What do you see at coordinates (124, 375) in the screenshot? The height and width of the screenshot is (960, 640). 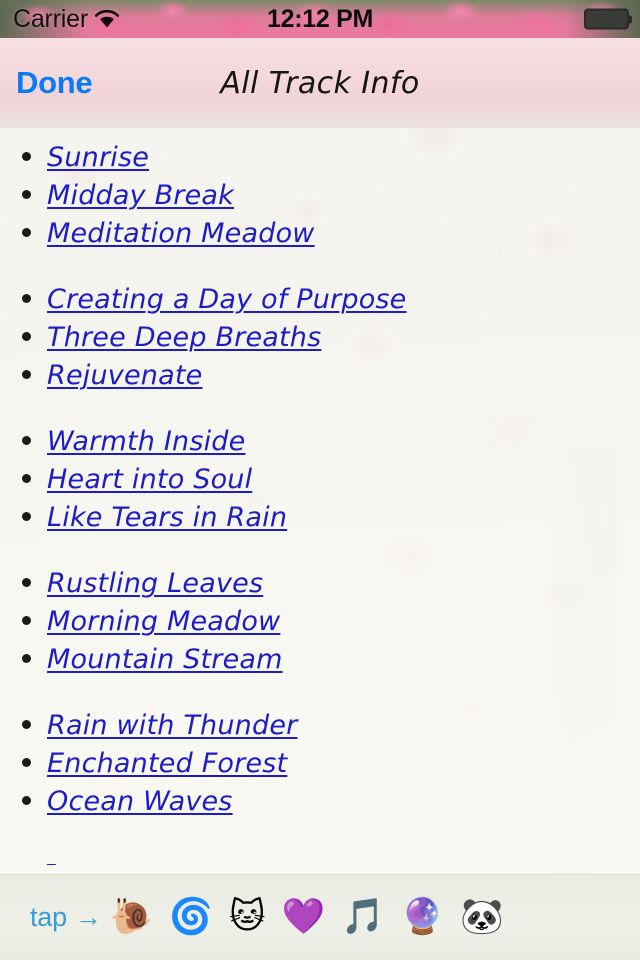 I see `track-link: Rejuvenate` at bounding box center [124, 375].